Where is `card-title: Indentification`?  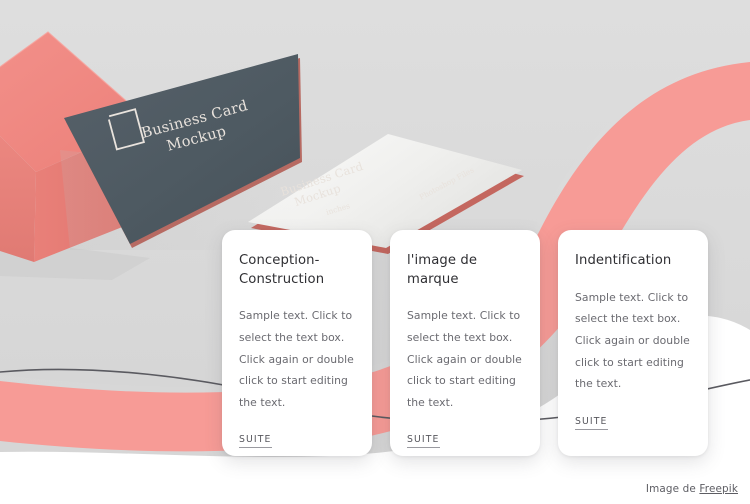 card-title: Indentification is located at coordinates (623, 260).